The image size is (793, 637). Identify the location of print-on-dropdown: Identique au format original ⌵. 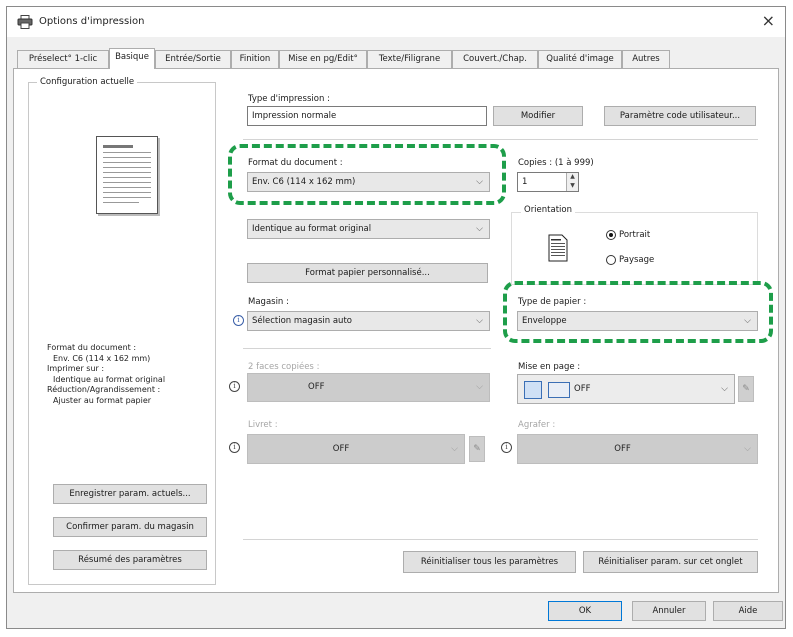
(368, 229).